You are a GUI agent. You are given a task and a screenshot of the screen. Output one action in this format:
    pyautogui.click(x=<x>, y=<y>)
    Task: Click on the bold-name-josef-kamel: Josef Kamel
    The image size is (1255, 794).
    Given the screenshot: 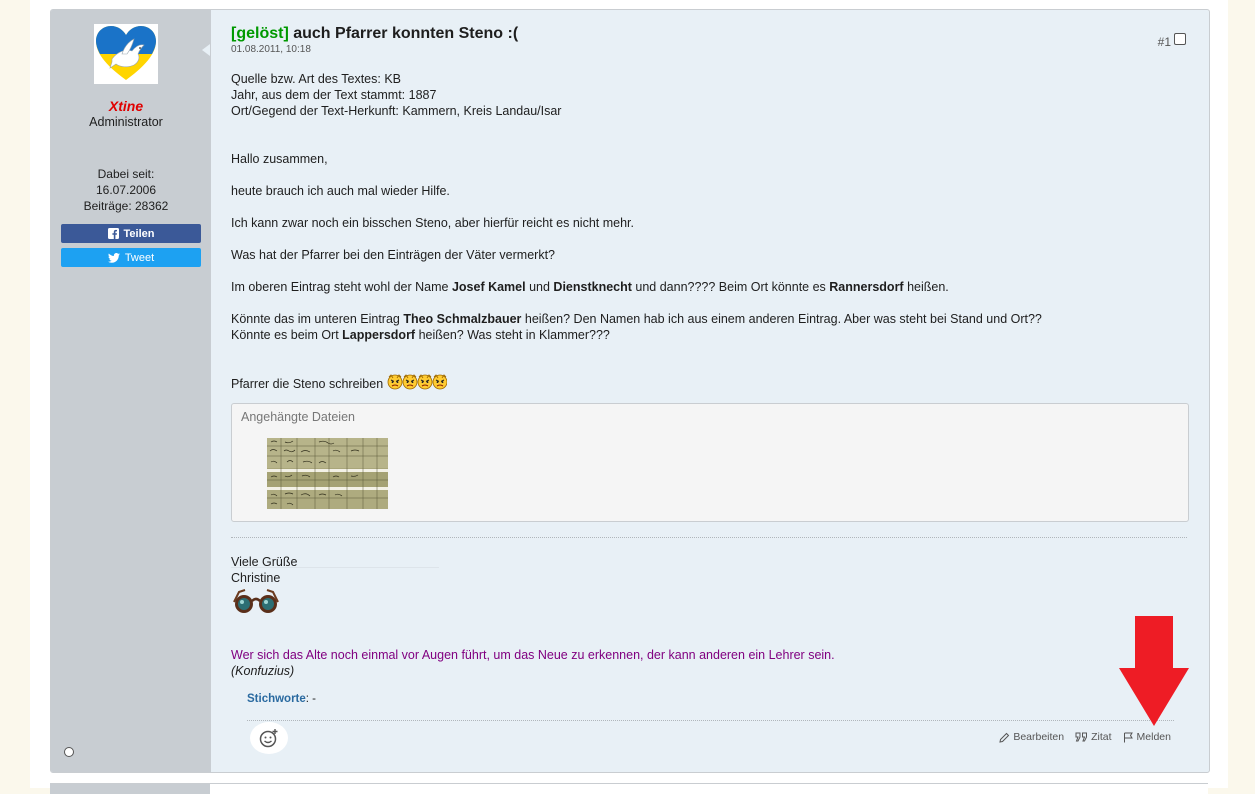 What is the action you would take?
    pyautogui.click(x=488, y=287)
    